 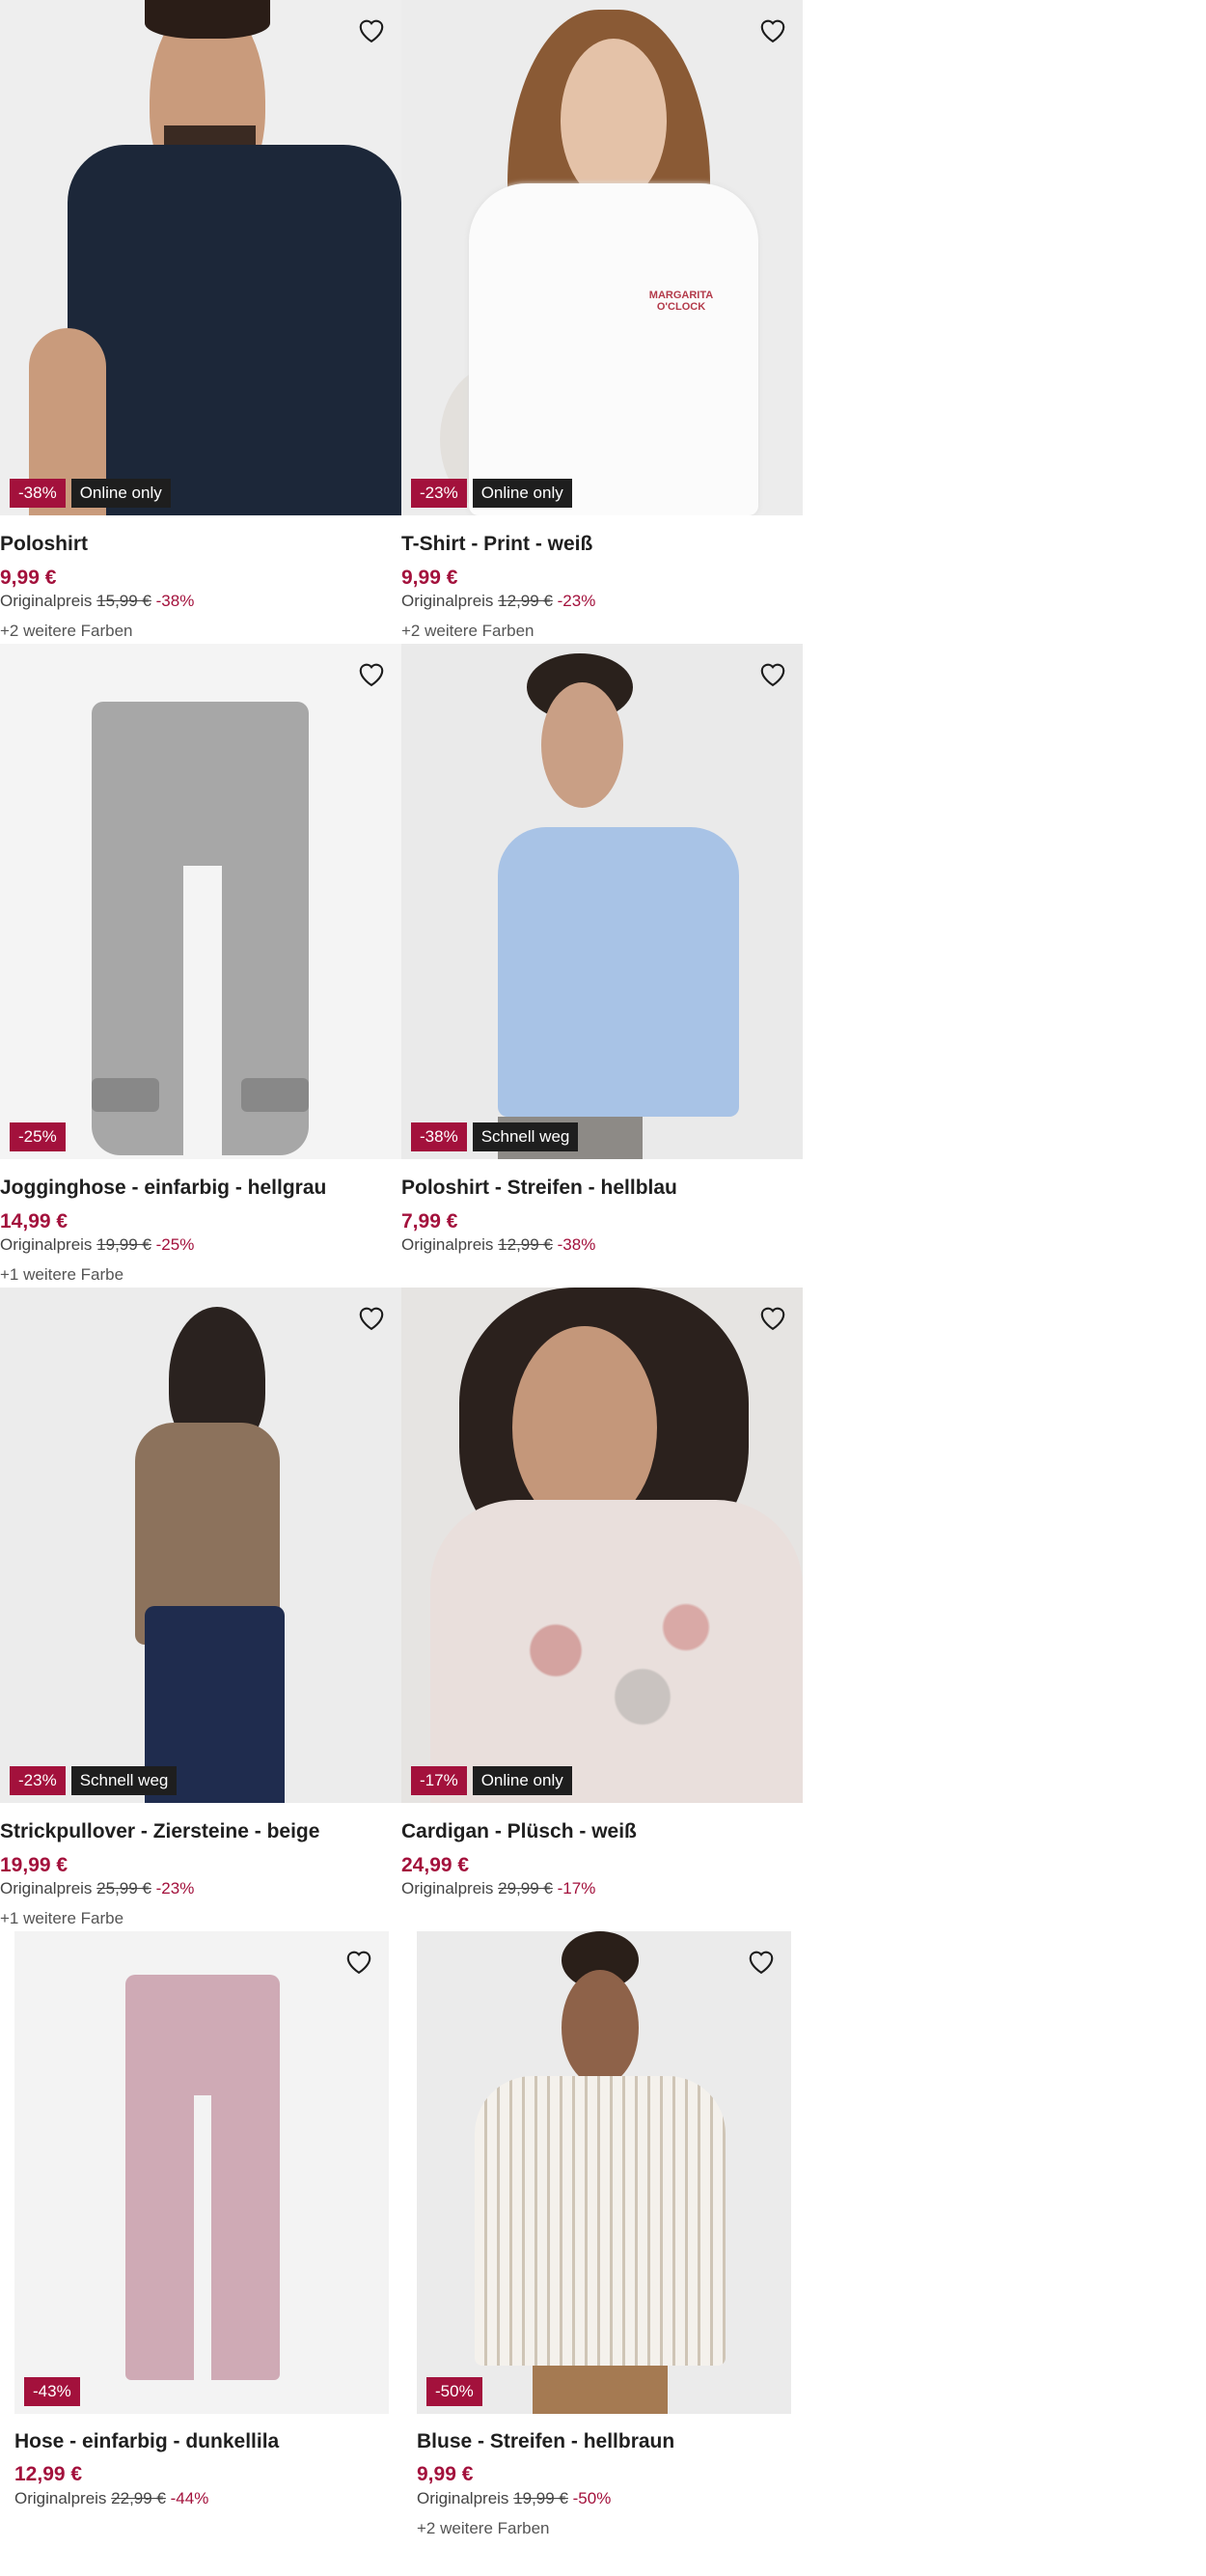 What do you see at coordinates (35, 1221) in the screenshot?
I see `product-price: 14,99 €` at bounding box center [35, 1221].